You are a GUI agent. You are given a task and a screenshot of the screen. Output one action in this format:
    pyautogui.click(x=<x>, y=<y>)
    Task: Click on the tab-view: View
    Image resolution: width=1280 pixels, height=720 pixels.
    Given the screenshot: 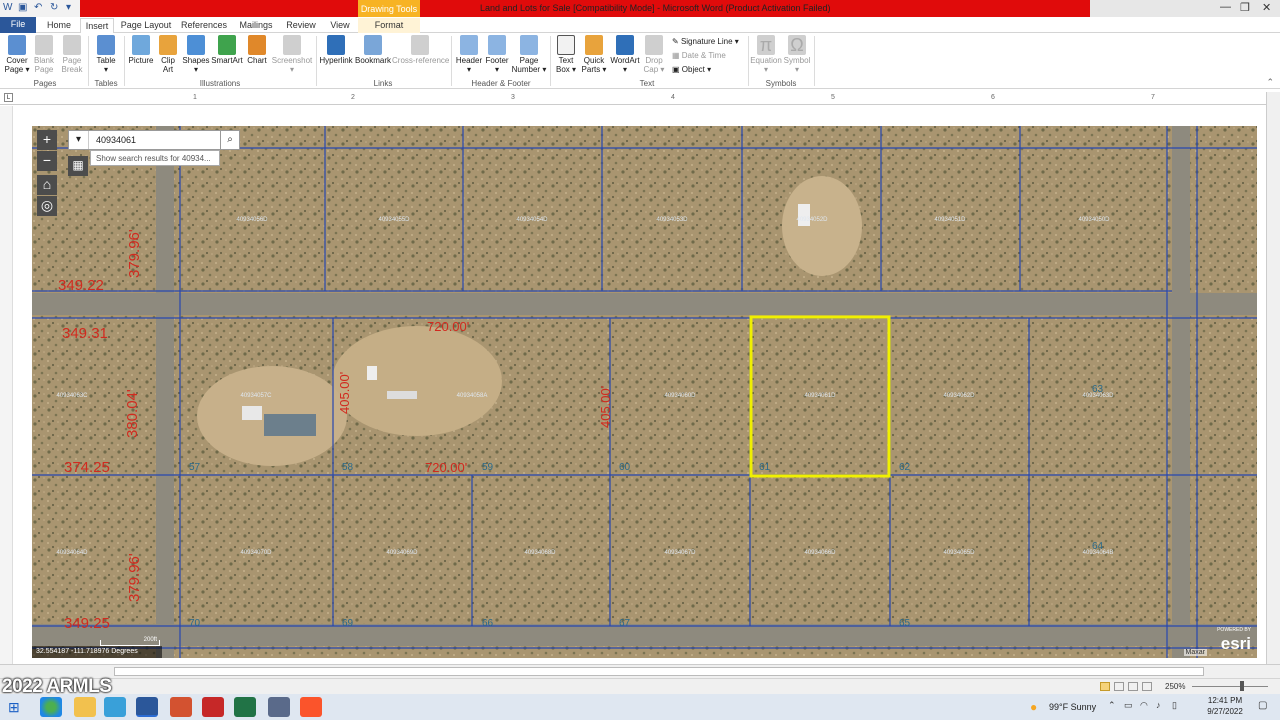 What is the action you would take?
    pyautogui.click(x=340, y=25)
    